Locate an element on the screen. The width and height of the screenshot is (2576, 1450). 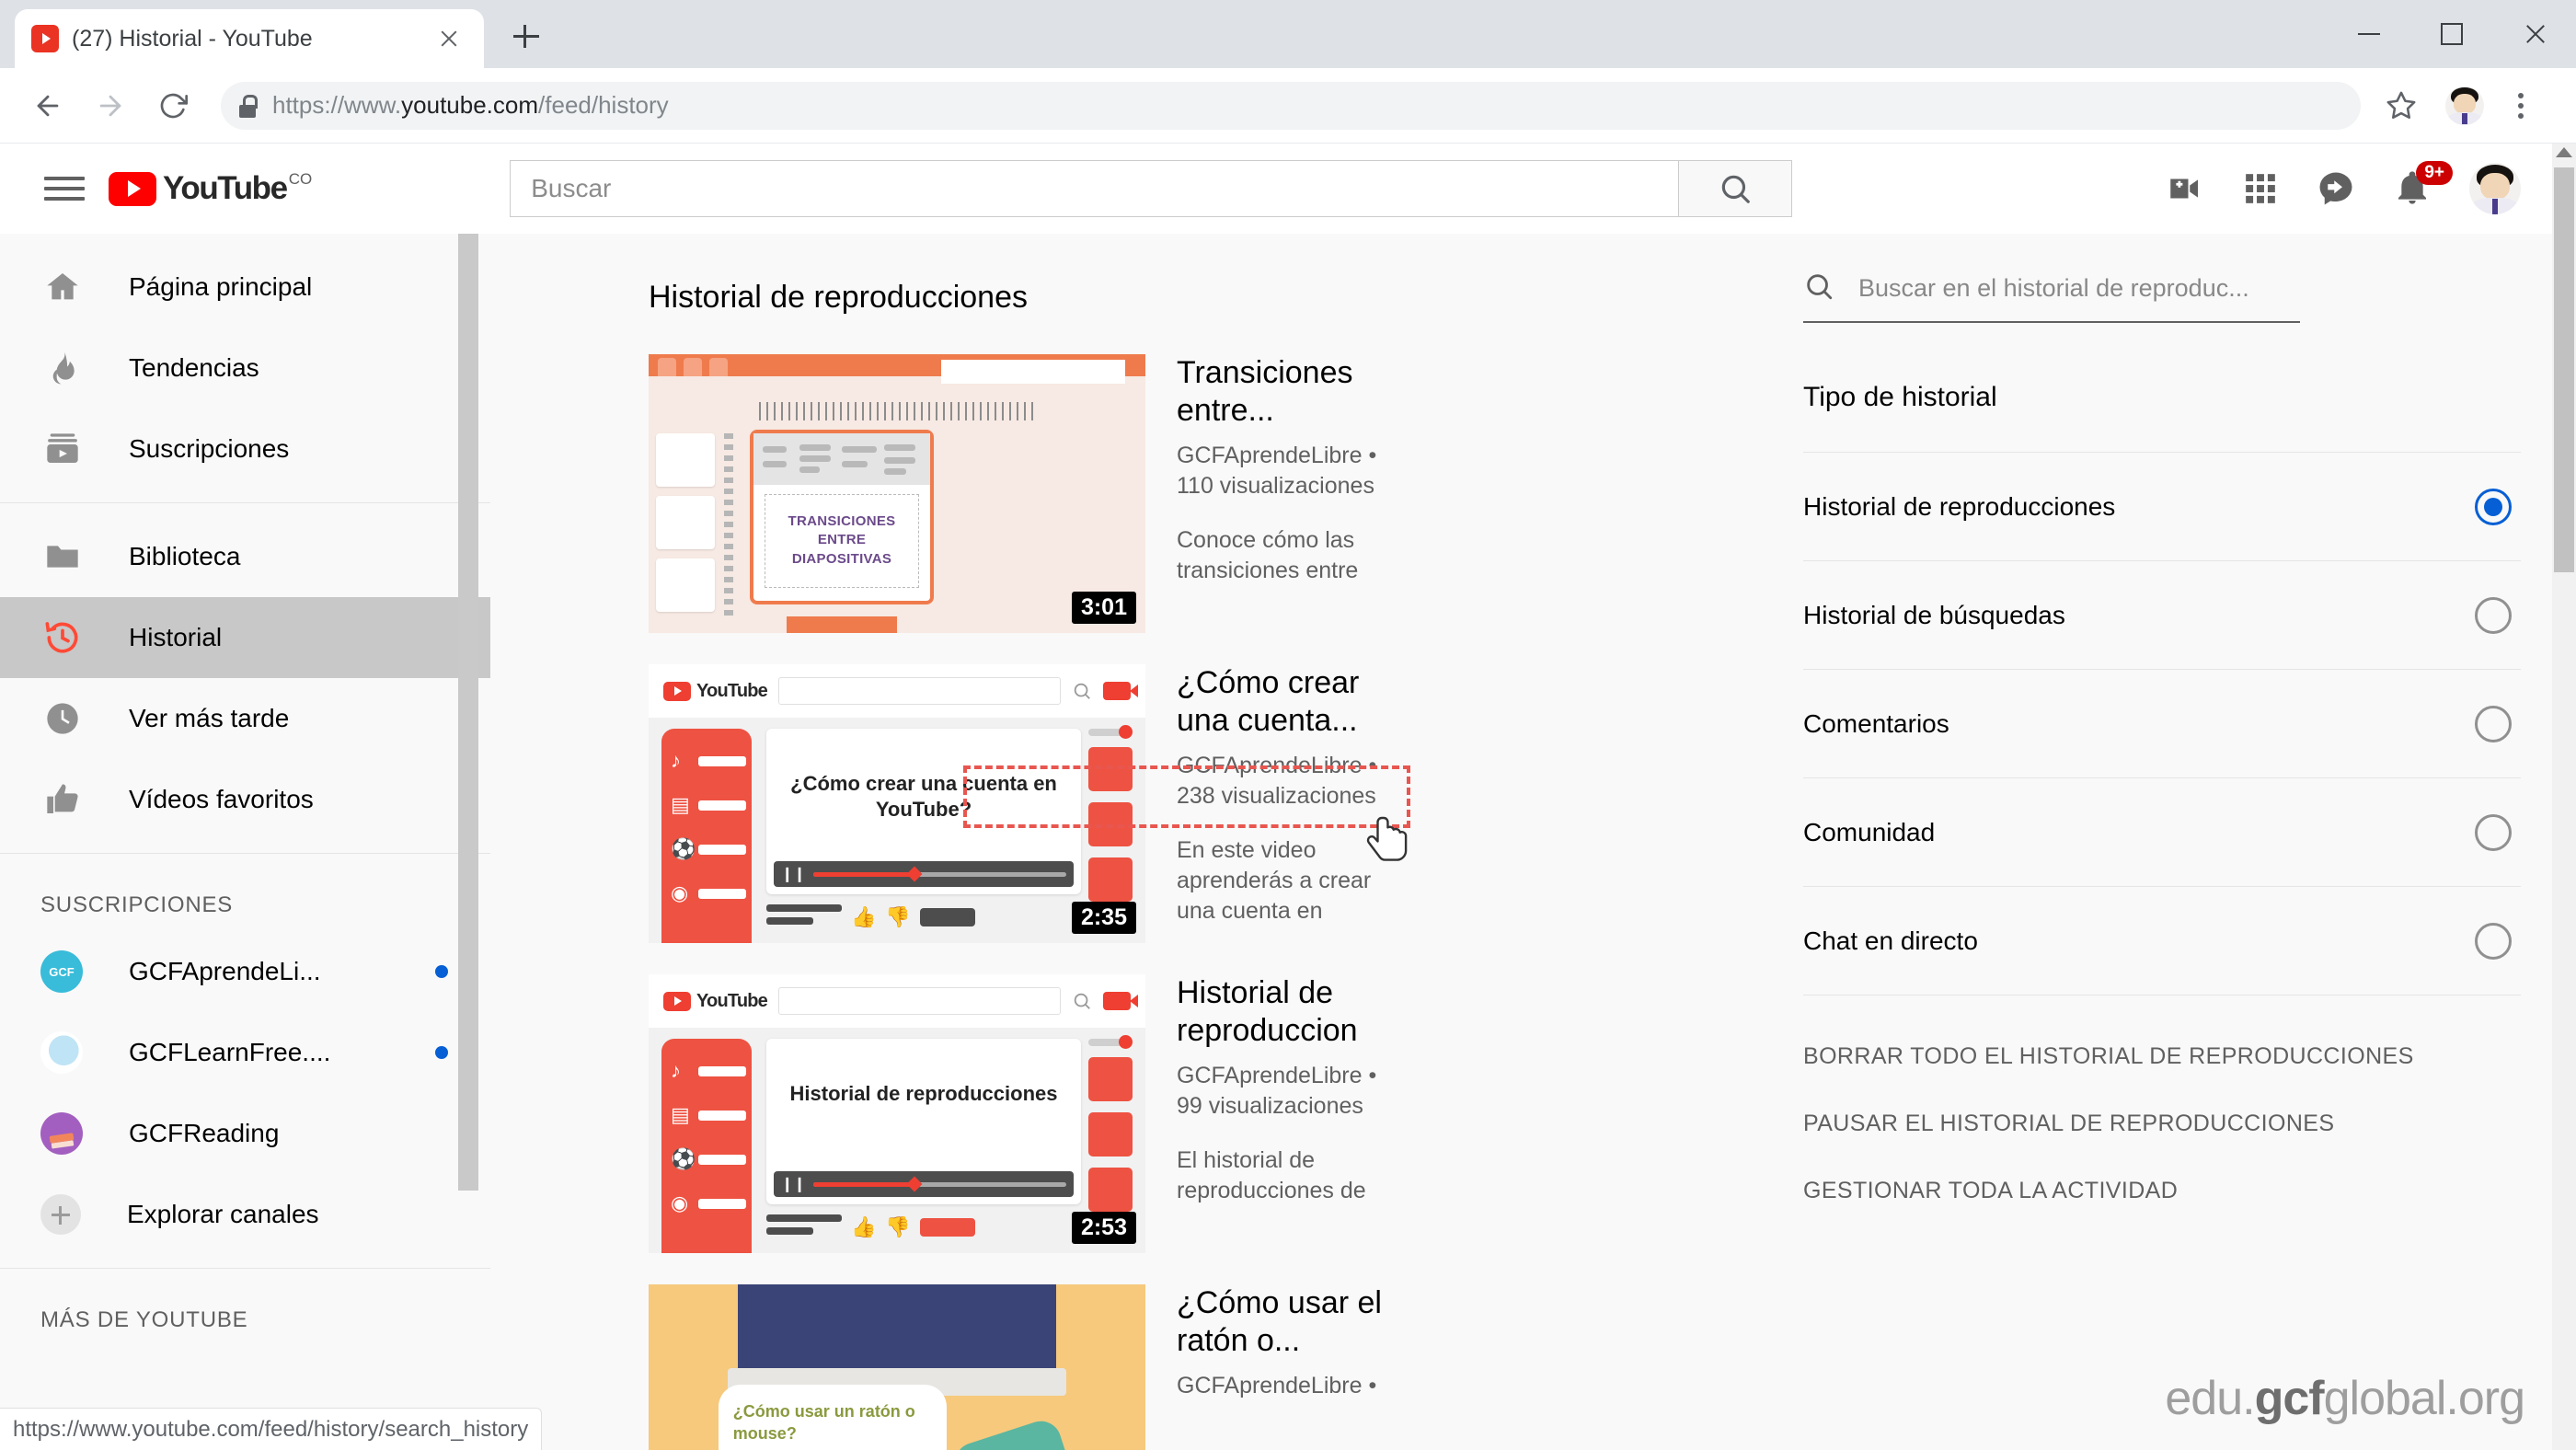
video-duration: 3:01 is located at coordinates (1103, 608).